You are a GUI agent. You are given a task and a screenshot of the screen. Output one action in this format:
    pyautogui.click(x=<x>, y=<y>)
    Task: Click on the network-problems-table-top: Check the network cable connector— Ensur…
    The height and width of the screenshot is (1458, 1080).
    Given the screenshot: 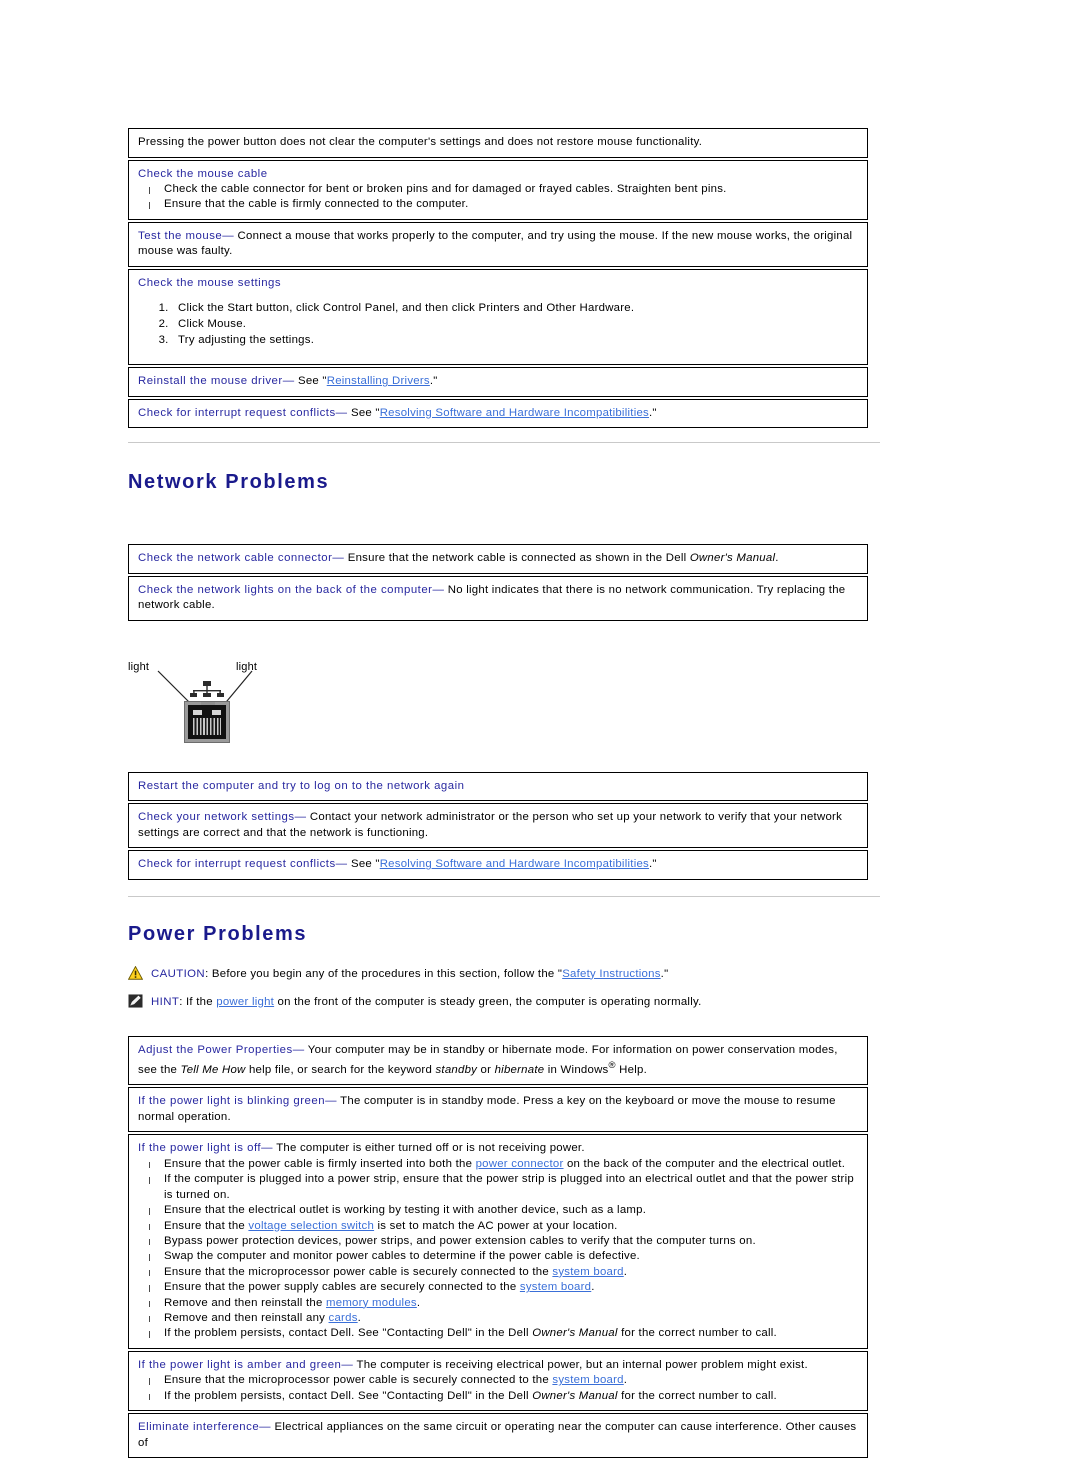 What is the action you would take?
    pyautogui.click(x=498, y=582)
    